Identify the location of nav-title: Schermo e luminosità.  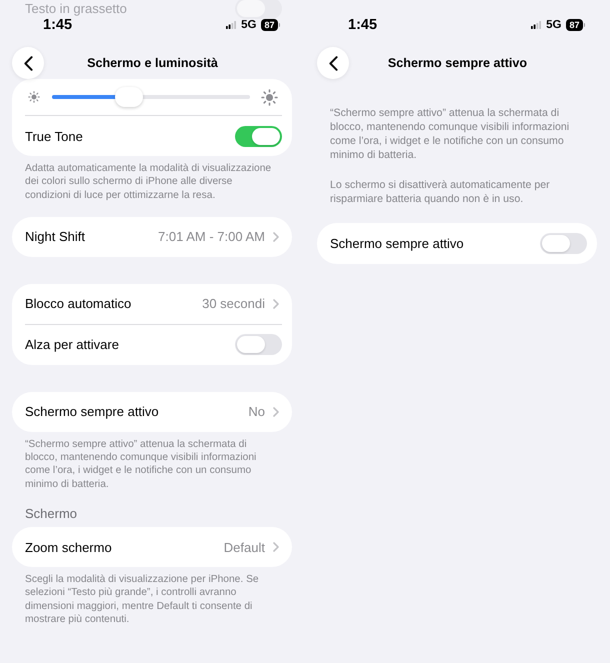
(152, 63).